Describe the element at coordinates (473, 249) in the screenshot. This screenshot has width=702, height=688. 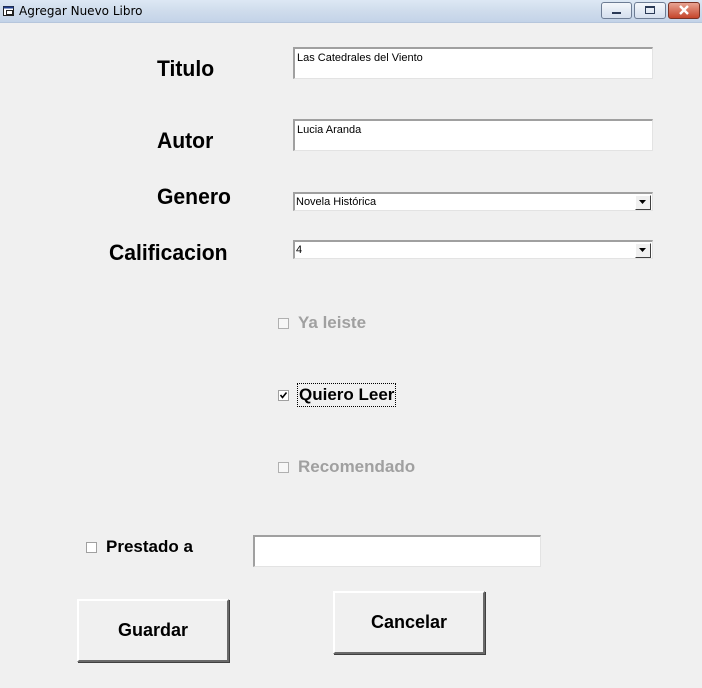
I see `calificacion-select: 4` at that location.